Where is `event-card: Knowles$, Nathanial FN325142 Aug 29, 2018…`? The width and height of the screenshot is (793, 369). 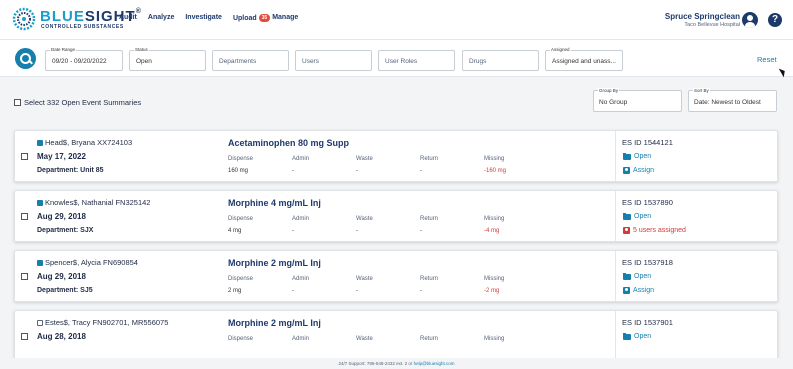 event-card: Knowles$, Nathanial FN325142 Aug 29, 2018… is located at coordinates (396, 216).